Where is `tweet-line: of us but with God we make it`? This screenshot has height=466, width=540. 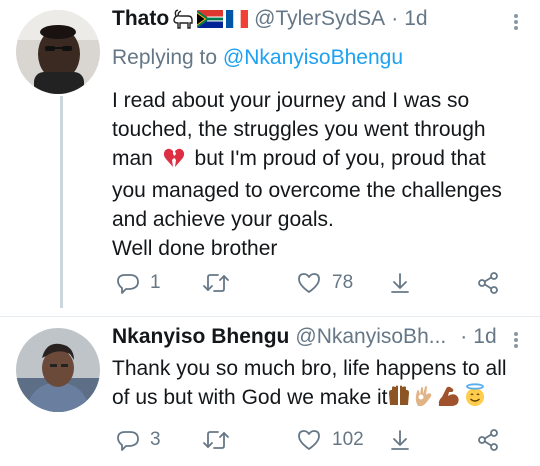 tweet-line: of us but with God we make it is located at coordinates (309, 399).